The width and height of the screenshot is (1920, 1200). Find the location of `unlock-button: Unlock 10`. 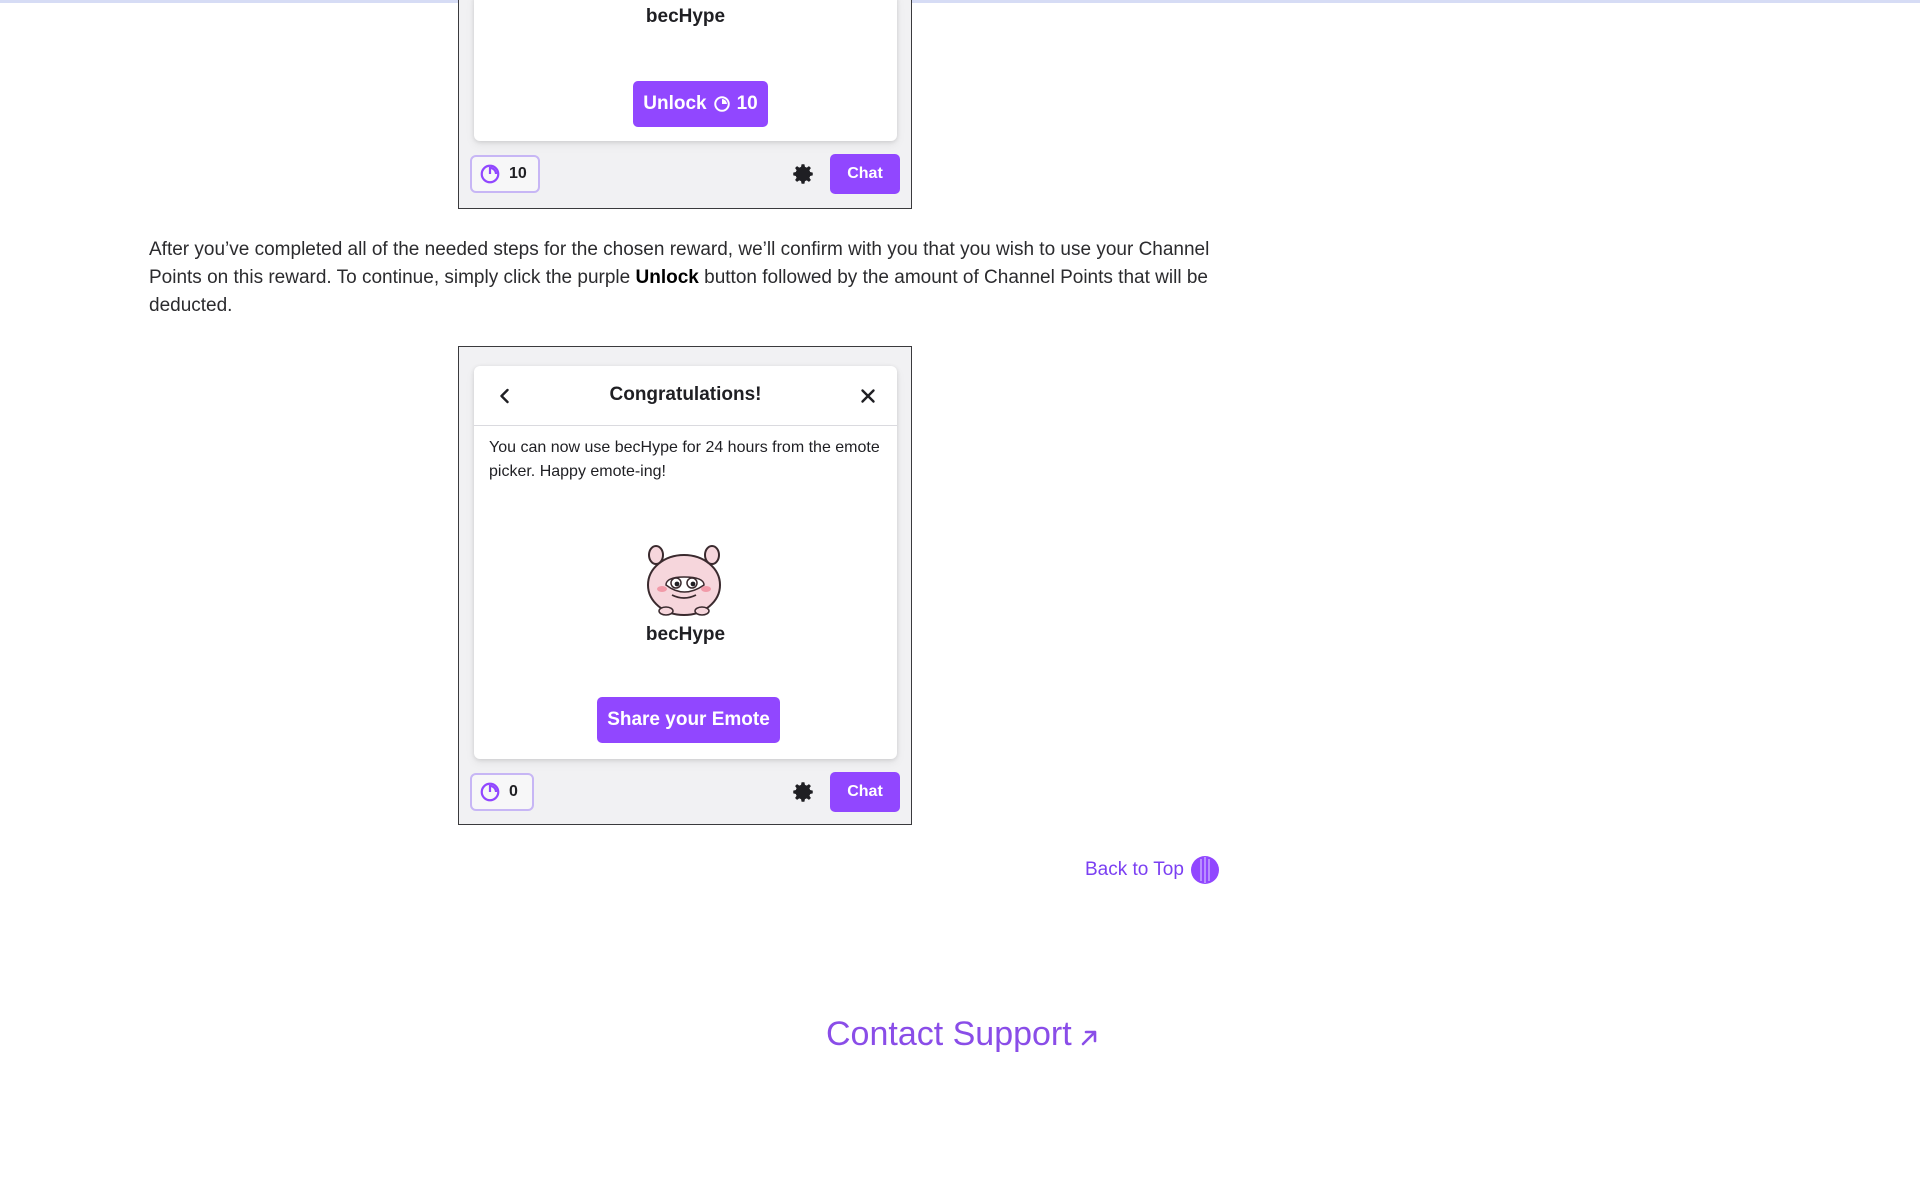

unlock-button: Unlock 10 is located at coordinates (700, 104).